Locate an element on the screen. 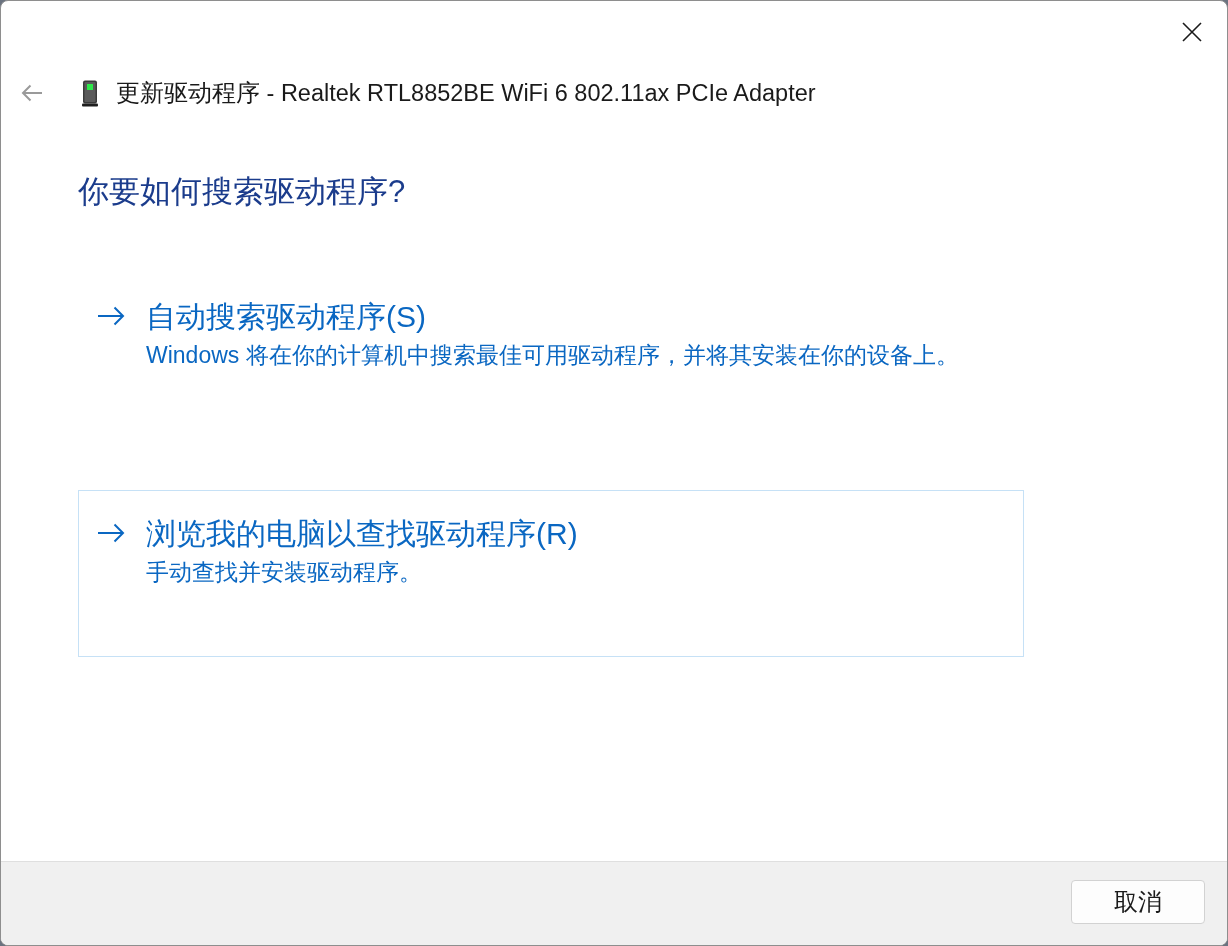 This screenshot has width=1228, height=946. command-link-description: Windows 将在你的计算机中搜索最佳可用驱动程序，并将其安装在你的设备上。 is located at coordinates (552, 355).